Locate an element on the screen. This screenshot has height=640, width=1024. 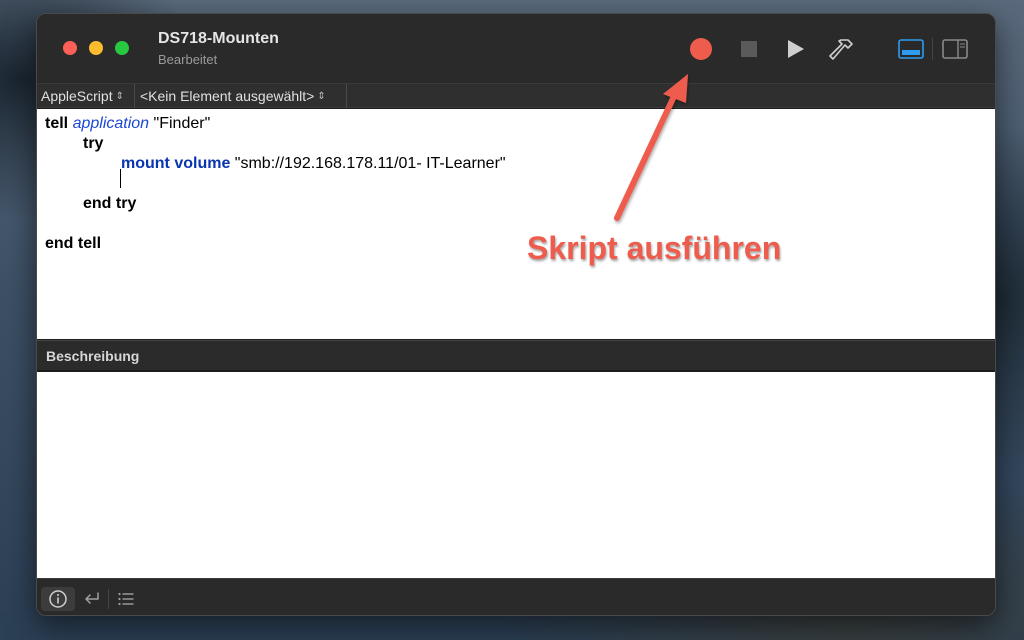
stop-icon is located at coordinates (749, 49).